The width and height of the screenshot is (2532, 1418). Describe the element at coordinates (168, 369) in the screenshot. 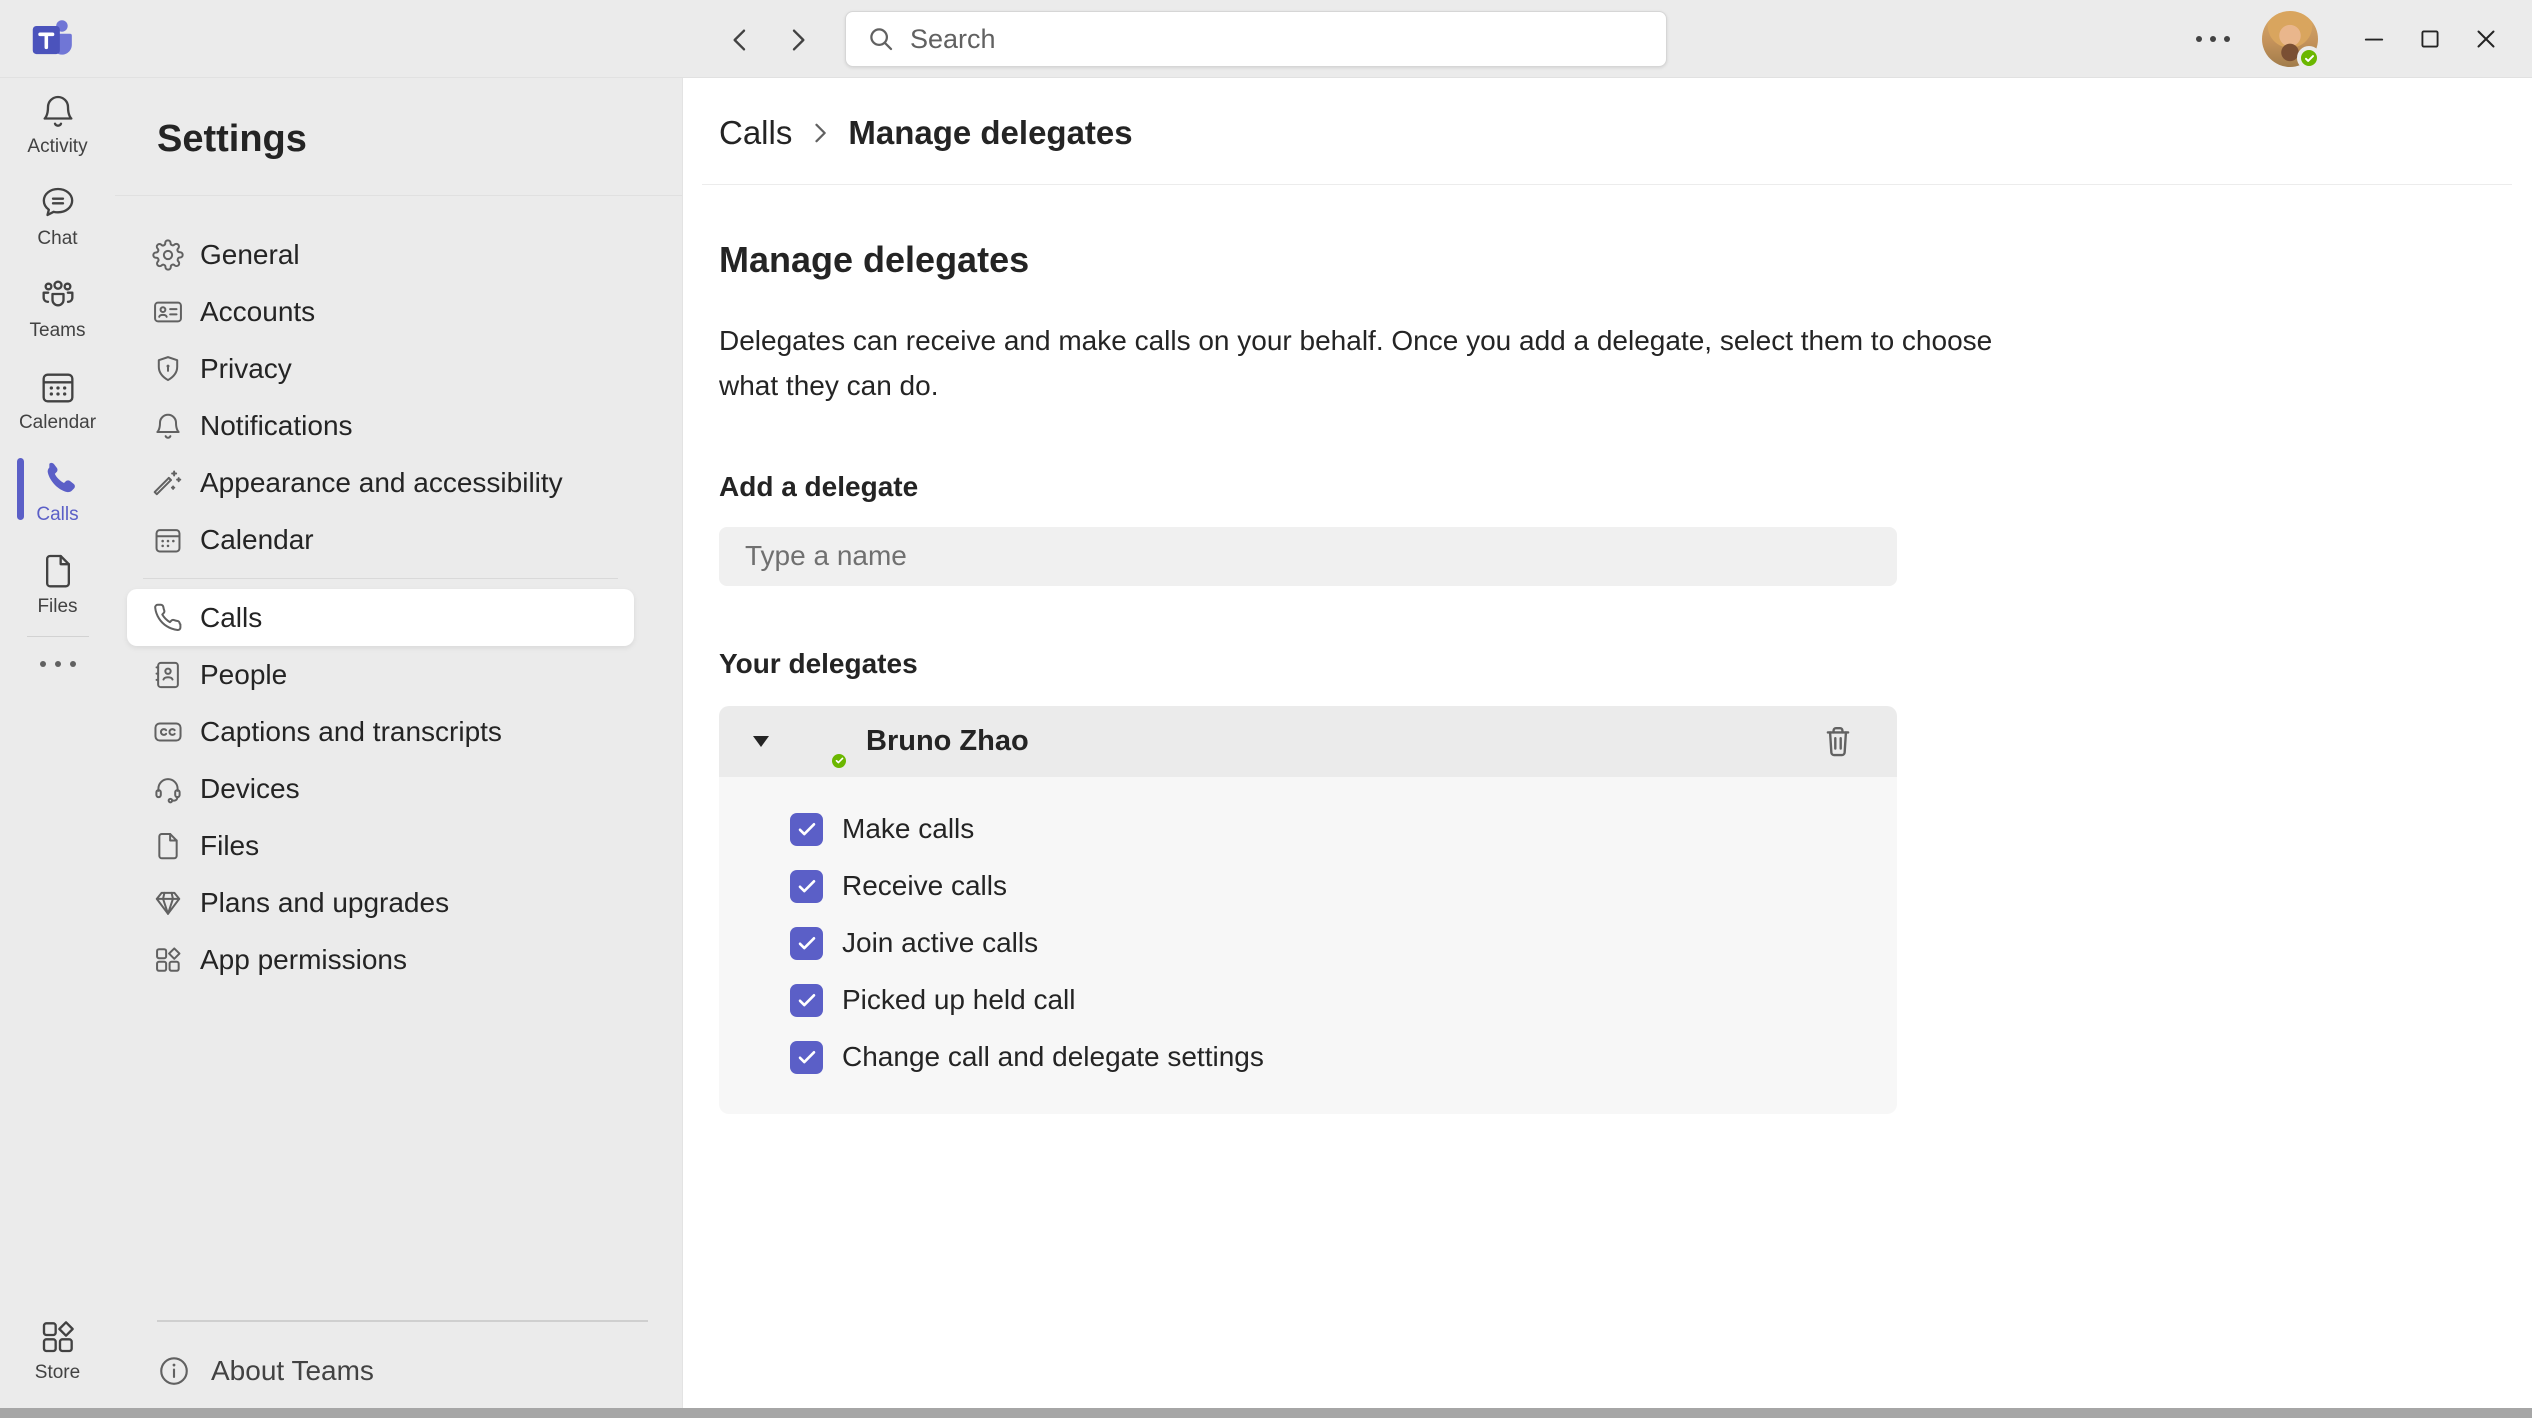

I see `shield-keyhole-icon` at that location.